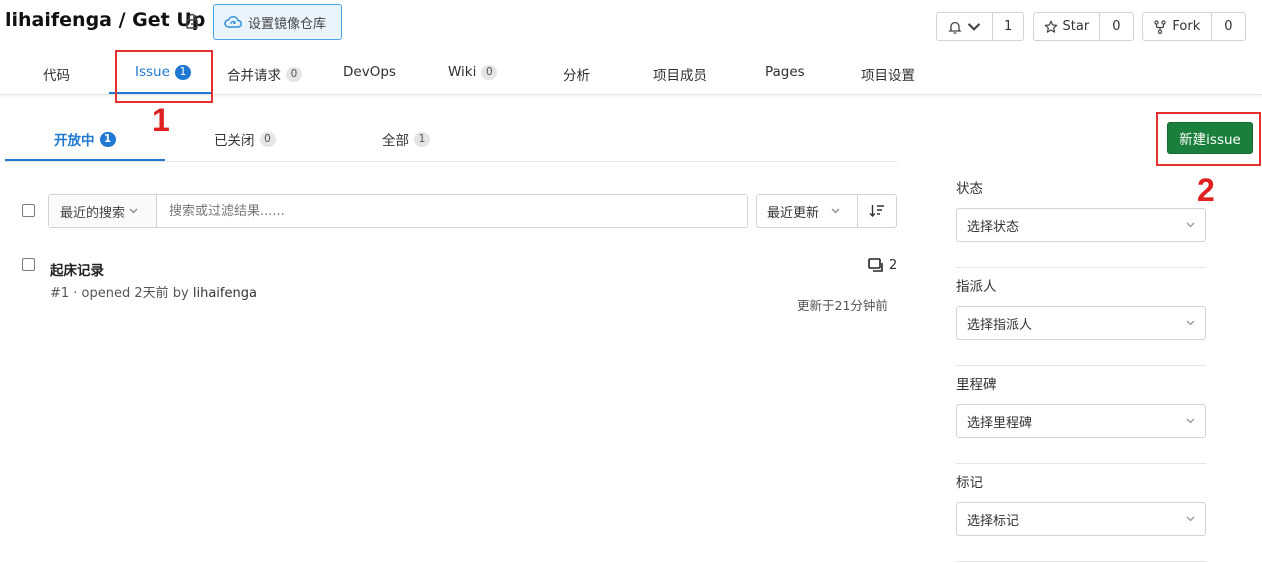 This screenshot has height=563, width=1262. Describe the element at coordinates (893, 265) in the screenshot. I see `comments-count: 2` at that location.